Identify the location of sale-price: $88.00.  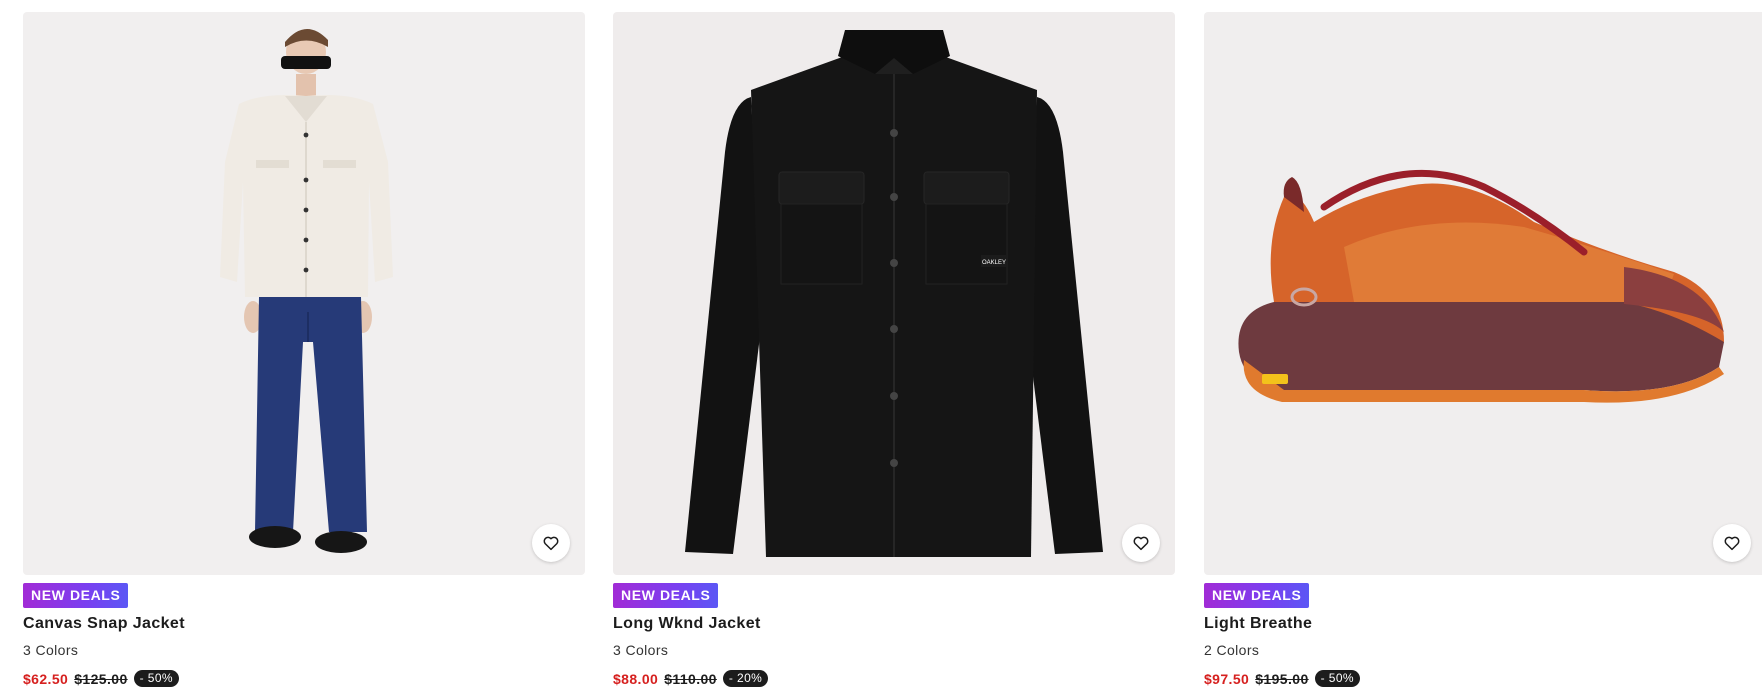
(636, 678).